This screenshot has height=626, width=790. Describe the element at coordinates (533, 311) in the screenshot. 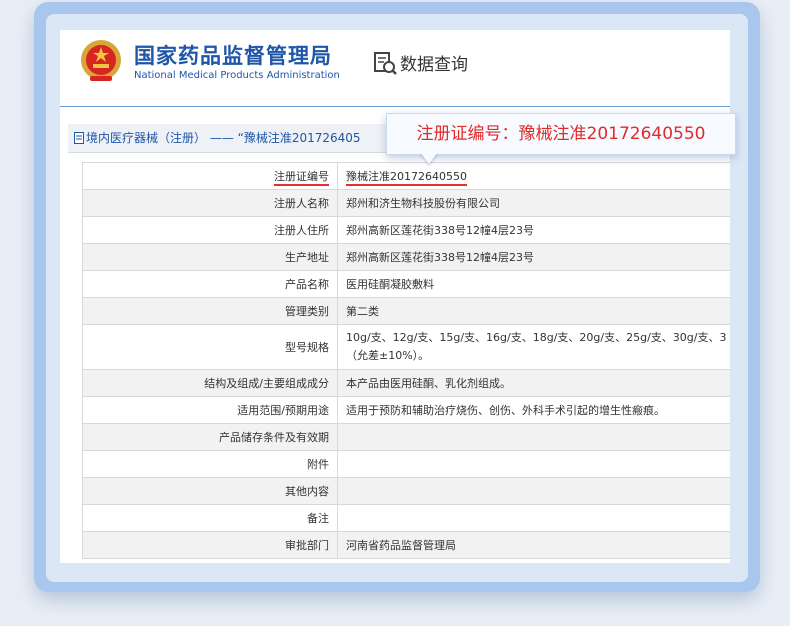

I see `row-value: 第二类` at that location.